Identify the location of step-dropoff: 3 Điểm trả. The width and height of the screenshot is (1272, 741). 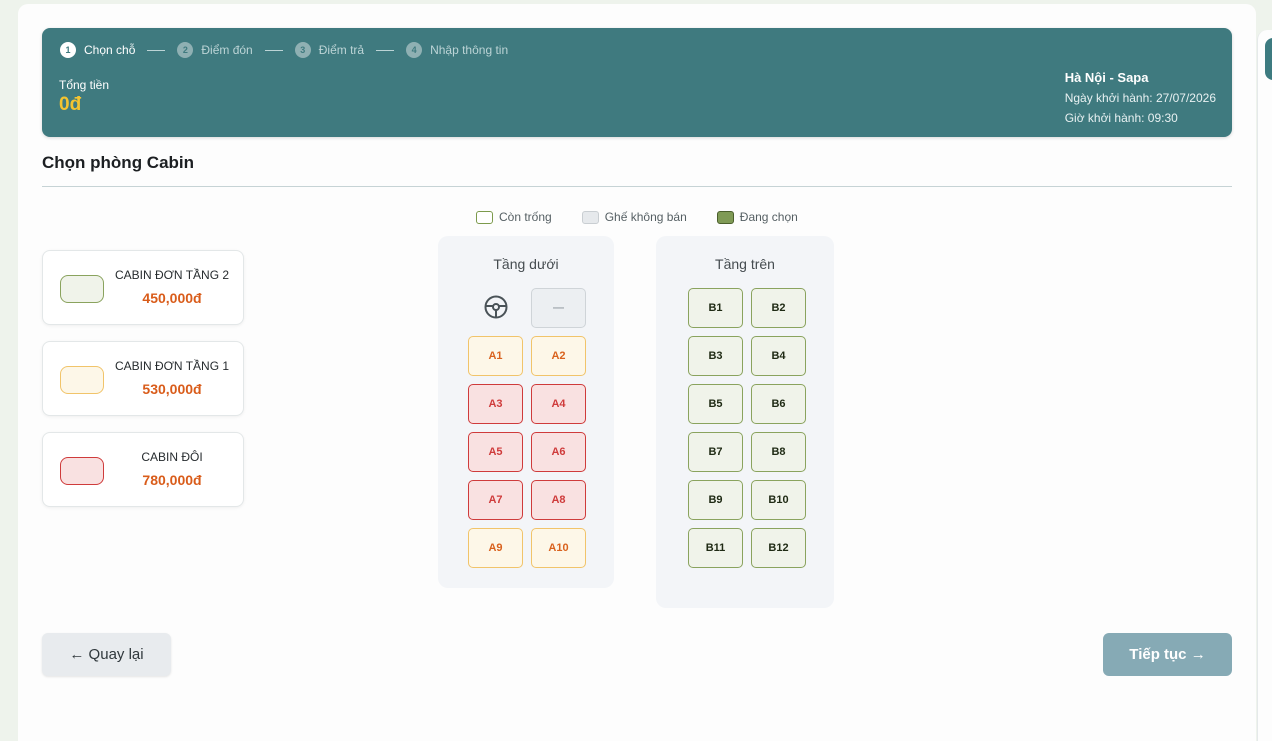
(329, 50).